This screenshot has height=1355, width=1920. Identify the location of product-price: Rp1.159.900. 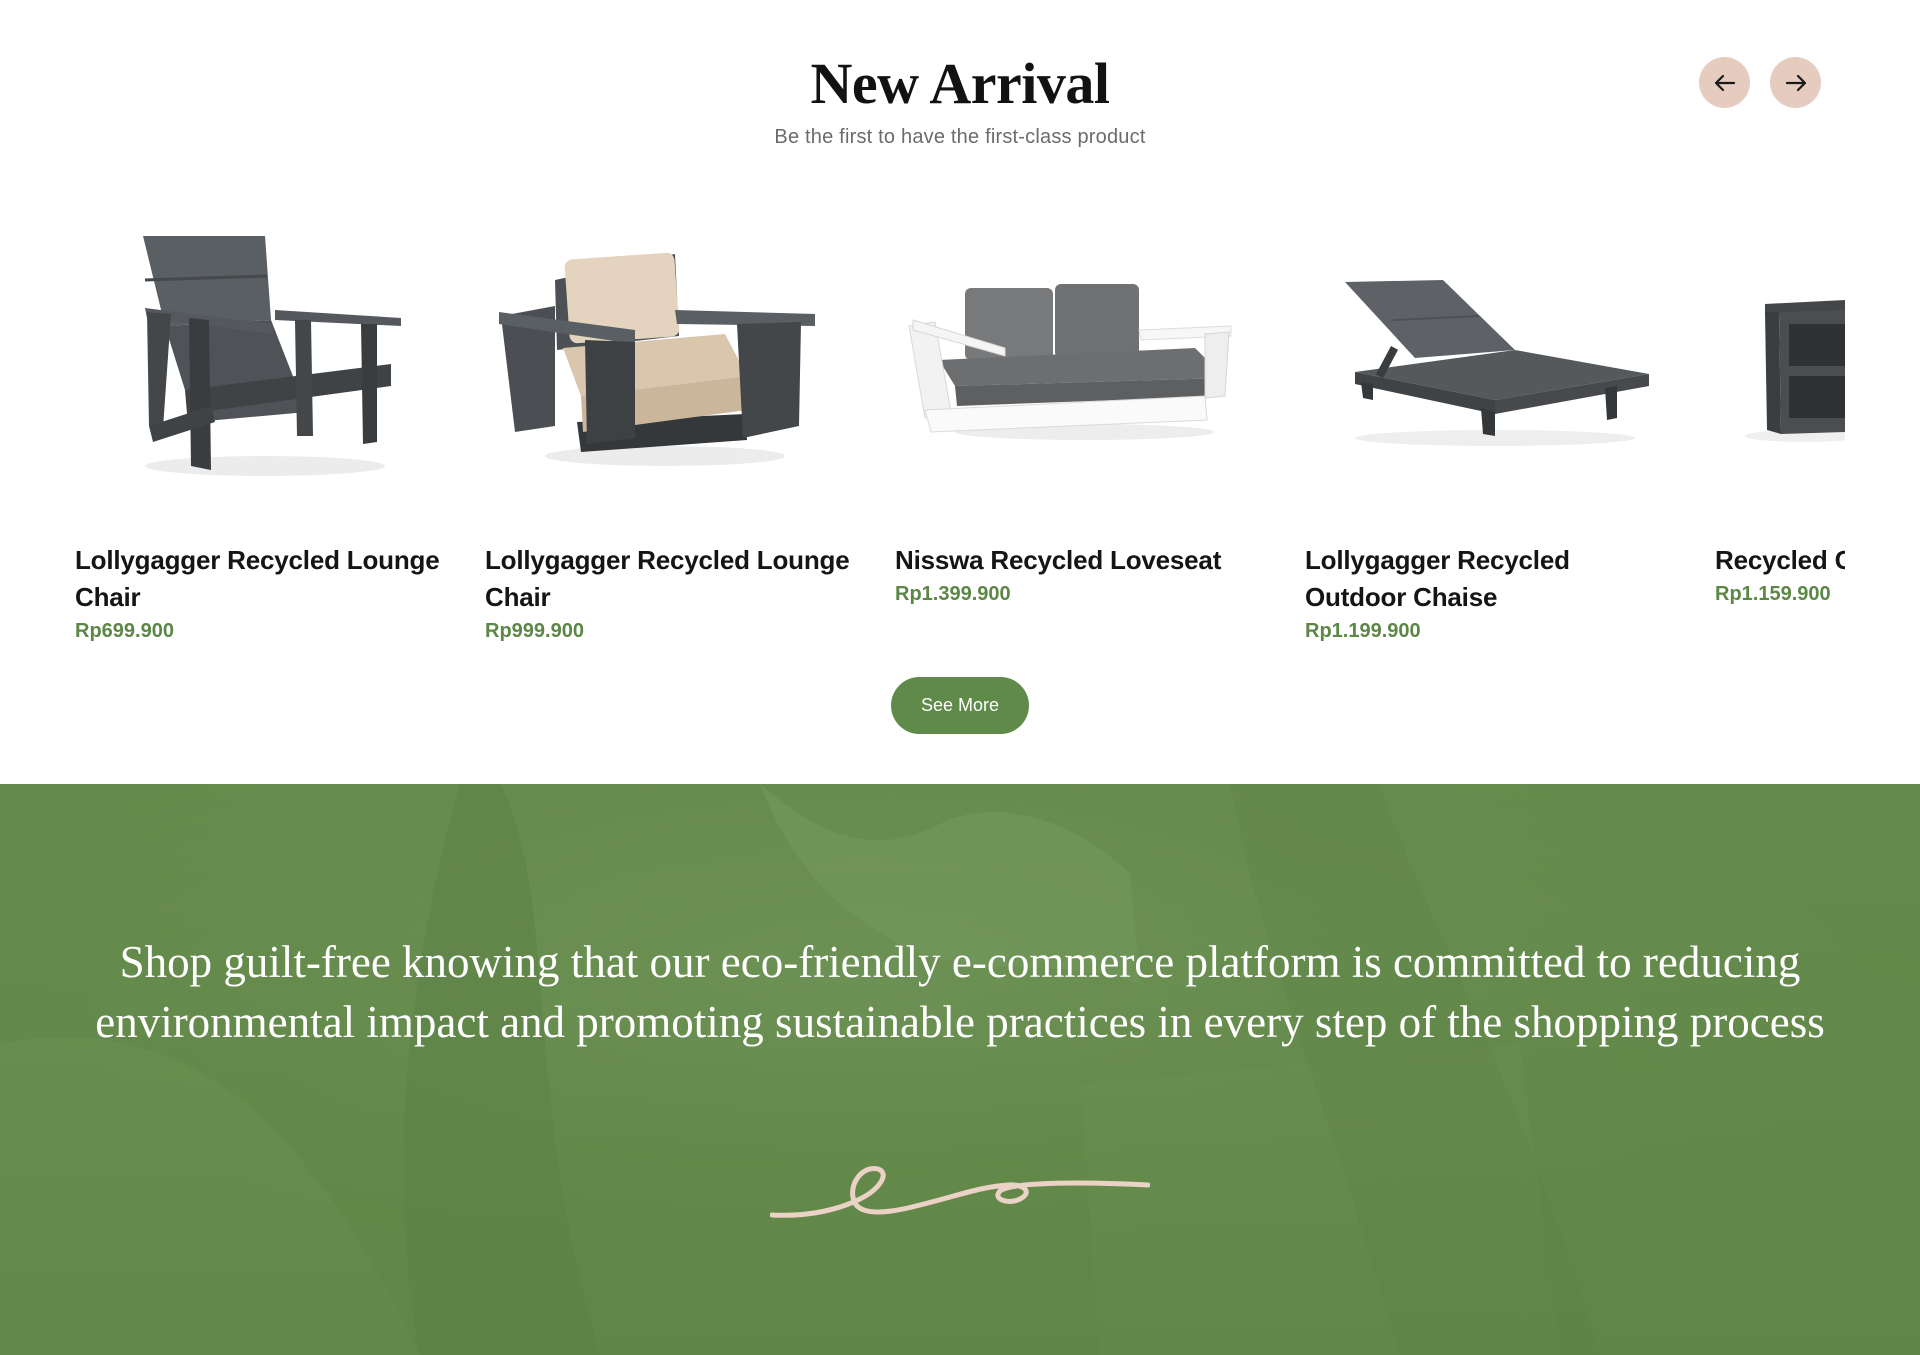
(1773, 594).